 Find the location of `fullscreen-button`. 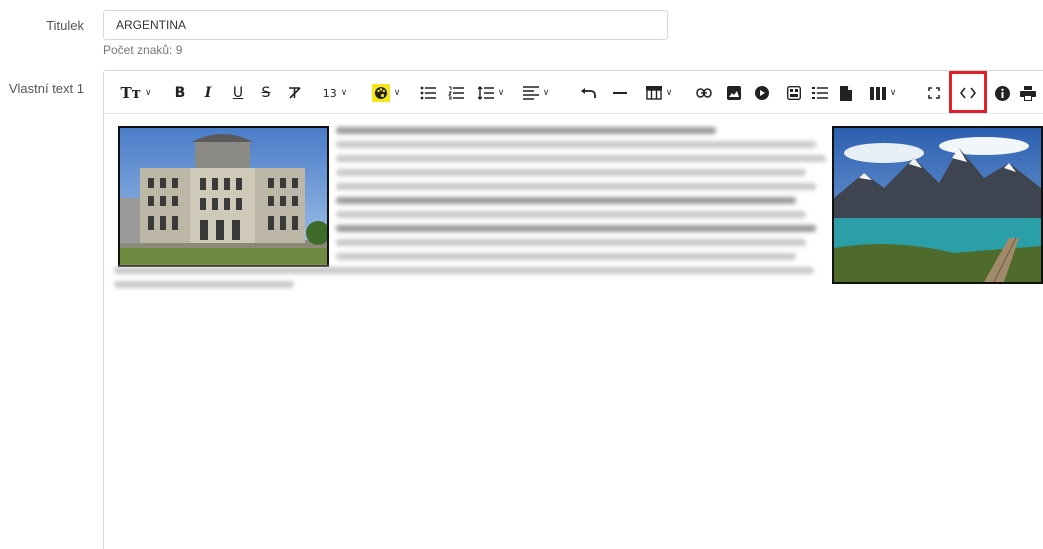

fullscreen-button is located at coordinates (934, 93).